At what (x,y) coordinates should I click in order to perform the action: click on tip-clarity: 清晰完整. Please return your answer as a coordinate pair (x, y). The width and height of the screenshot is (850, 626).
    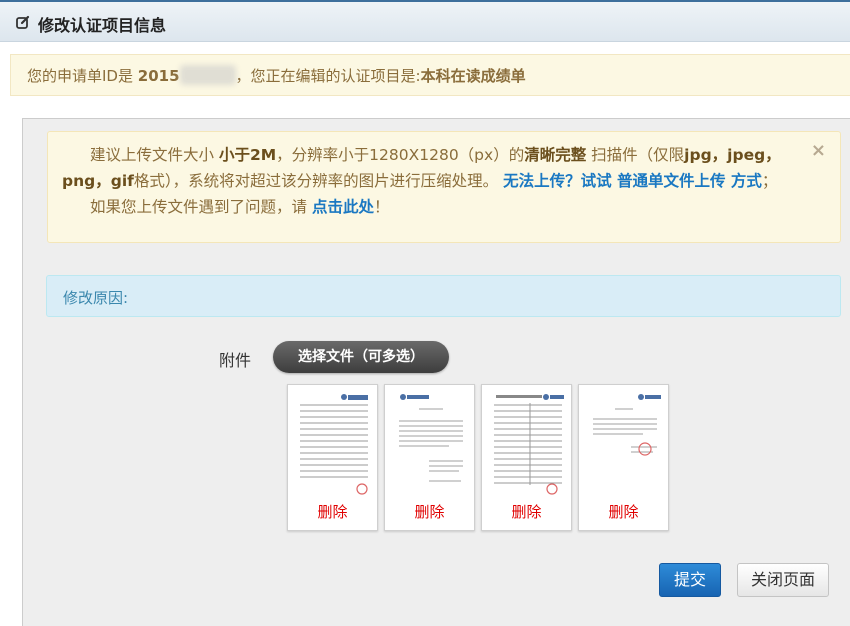
    Looking at the image, I should click on (555, 155).